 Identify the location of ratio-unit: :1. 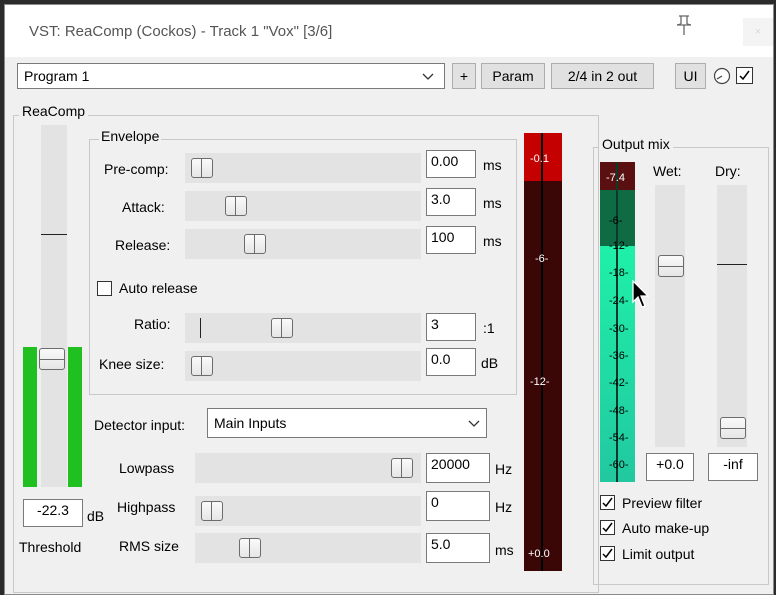
(489, 328).